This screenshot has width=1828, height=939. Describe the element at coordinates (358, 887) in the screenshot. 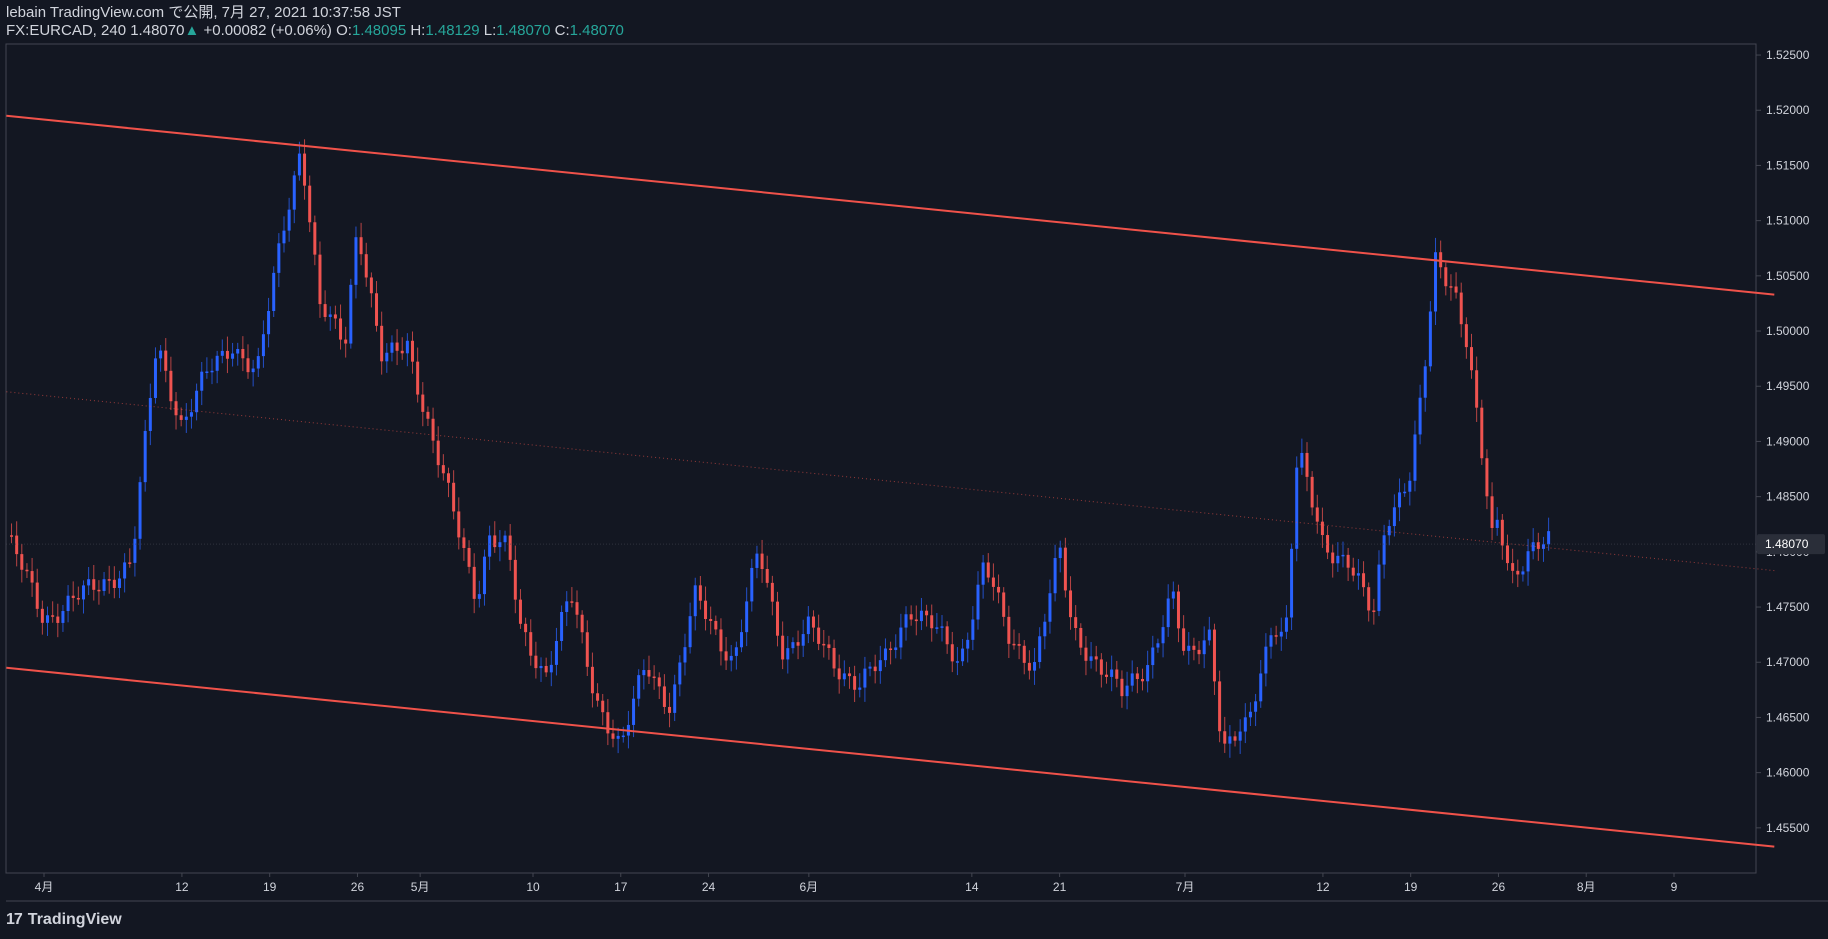

I see `x-tick-label: 26` at that location.